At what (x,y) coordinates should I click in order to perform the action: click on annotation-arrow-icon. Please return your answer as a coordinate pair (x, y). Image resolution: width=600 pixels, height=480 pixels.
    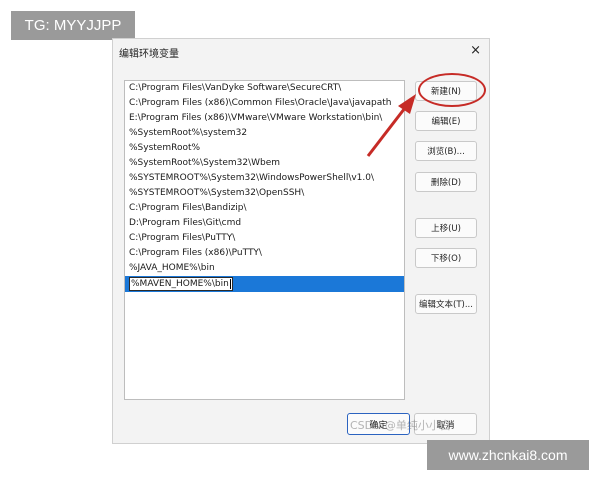
    Looking at the image, I should click on (391, 125).